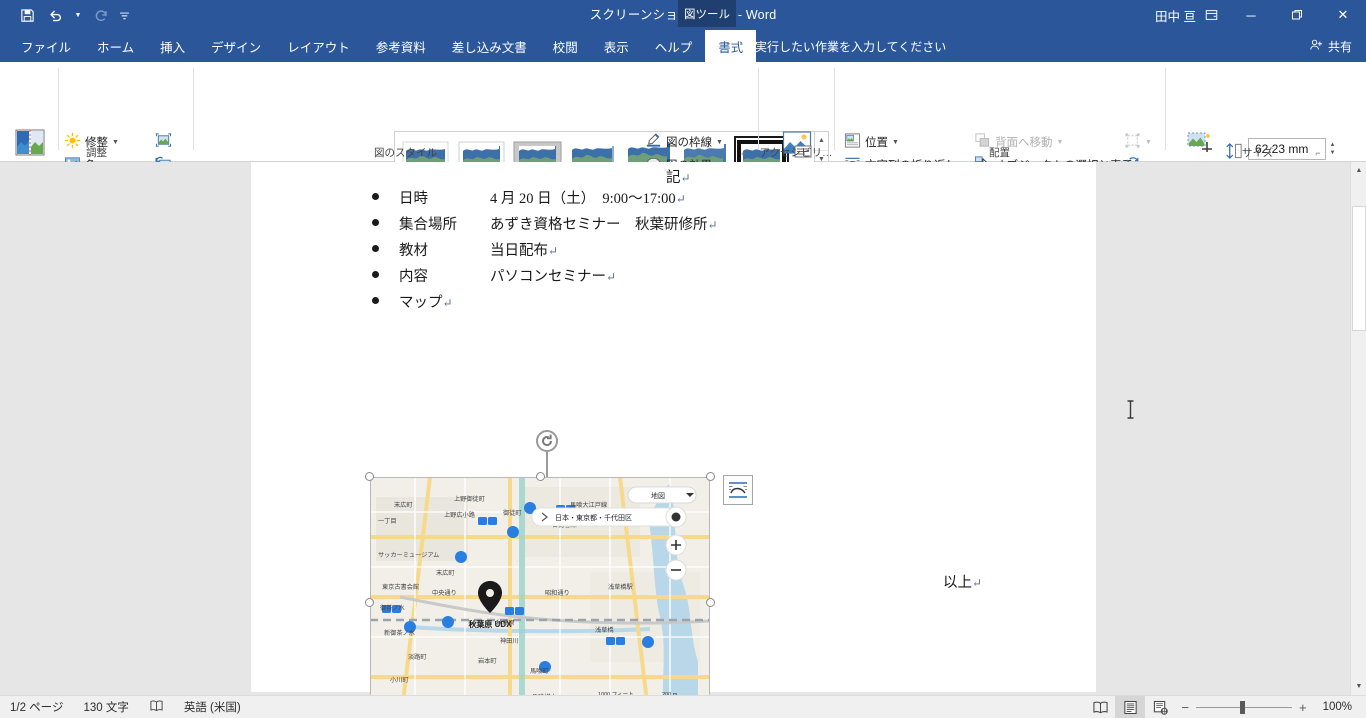 This screenshot has height=718, width=1366. What do you see at coordinates (689, 143) in the screenshot?
I see `picture-border-label: 図の枠線` at bounding box center [689, 143].